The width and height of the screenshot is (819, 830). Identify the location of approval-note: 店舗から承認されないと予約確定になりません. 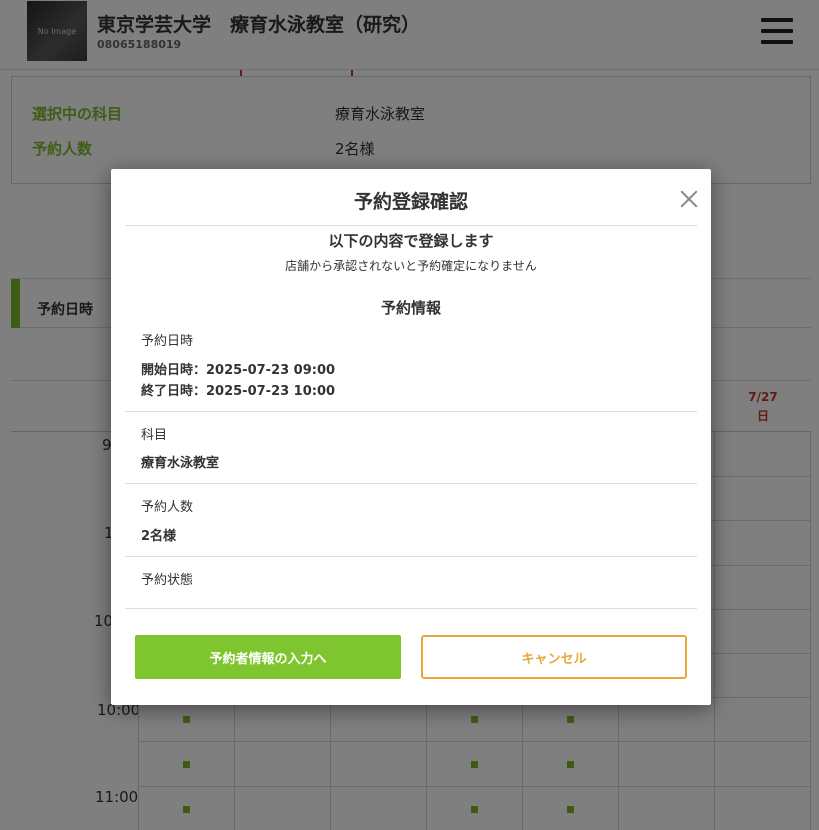
(411, 266).